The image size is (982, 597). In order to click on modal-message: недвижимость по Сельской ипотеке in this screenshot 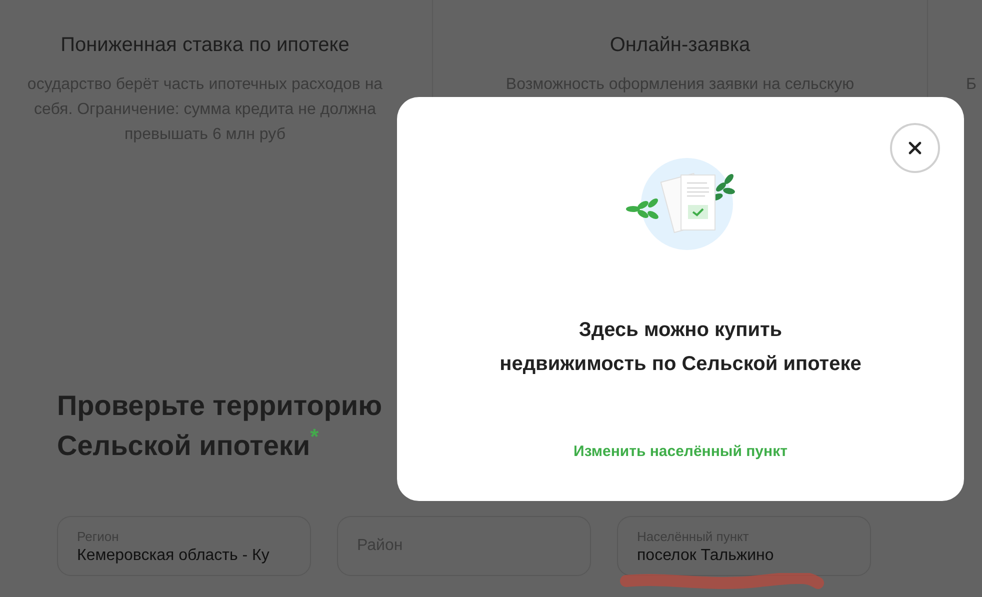, I will do `click(681, 364)`.